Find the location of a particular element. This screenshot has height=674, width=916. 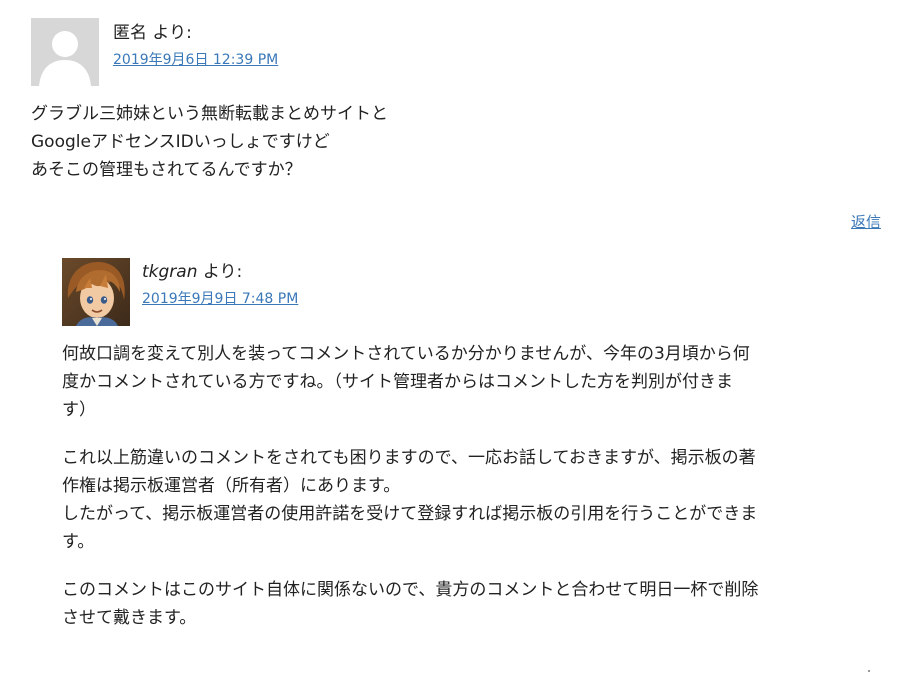

comment-meta: 匿名 より: 2019年9月6日 12:39 PM is located at coordinates (195, 44).